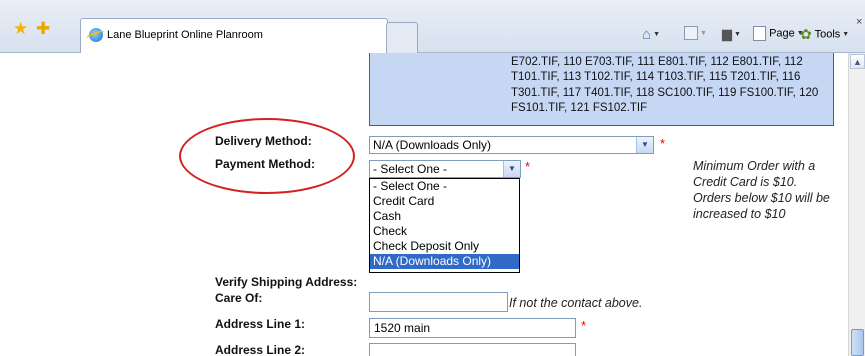 The image size is (865, 356). What do you see at coordinates (727, 33) in the screenshot?
I see `print-icon: ▆` at bounding box center [727, 33].